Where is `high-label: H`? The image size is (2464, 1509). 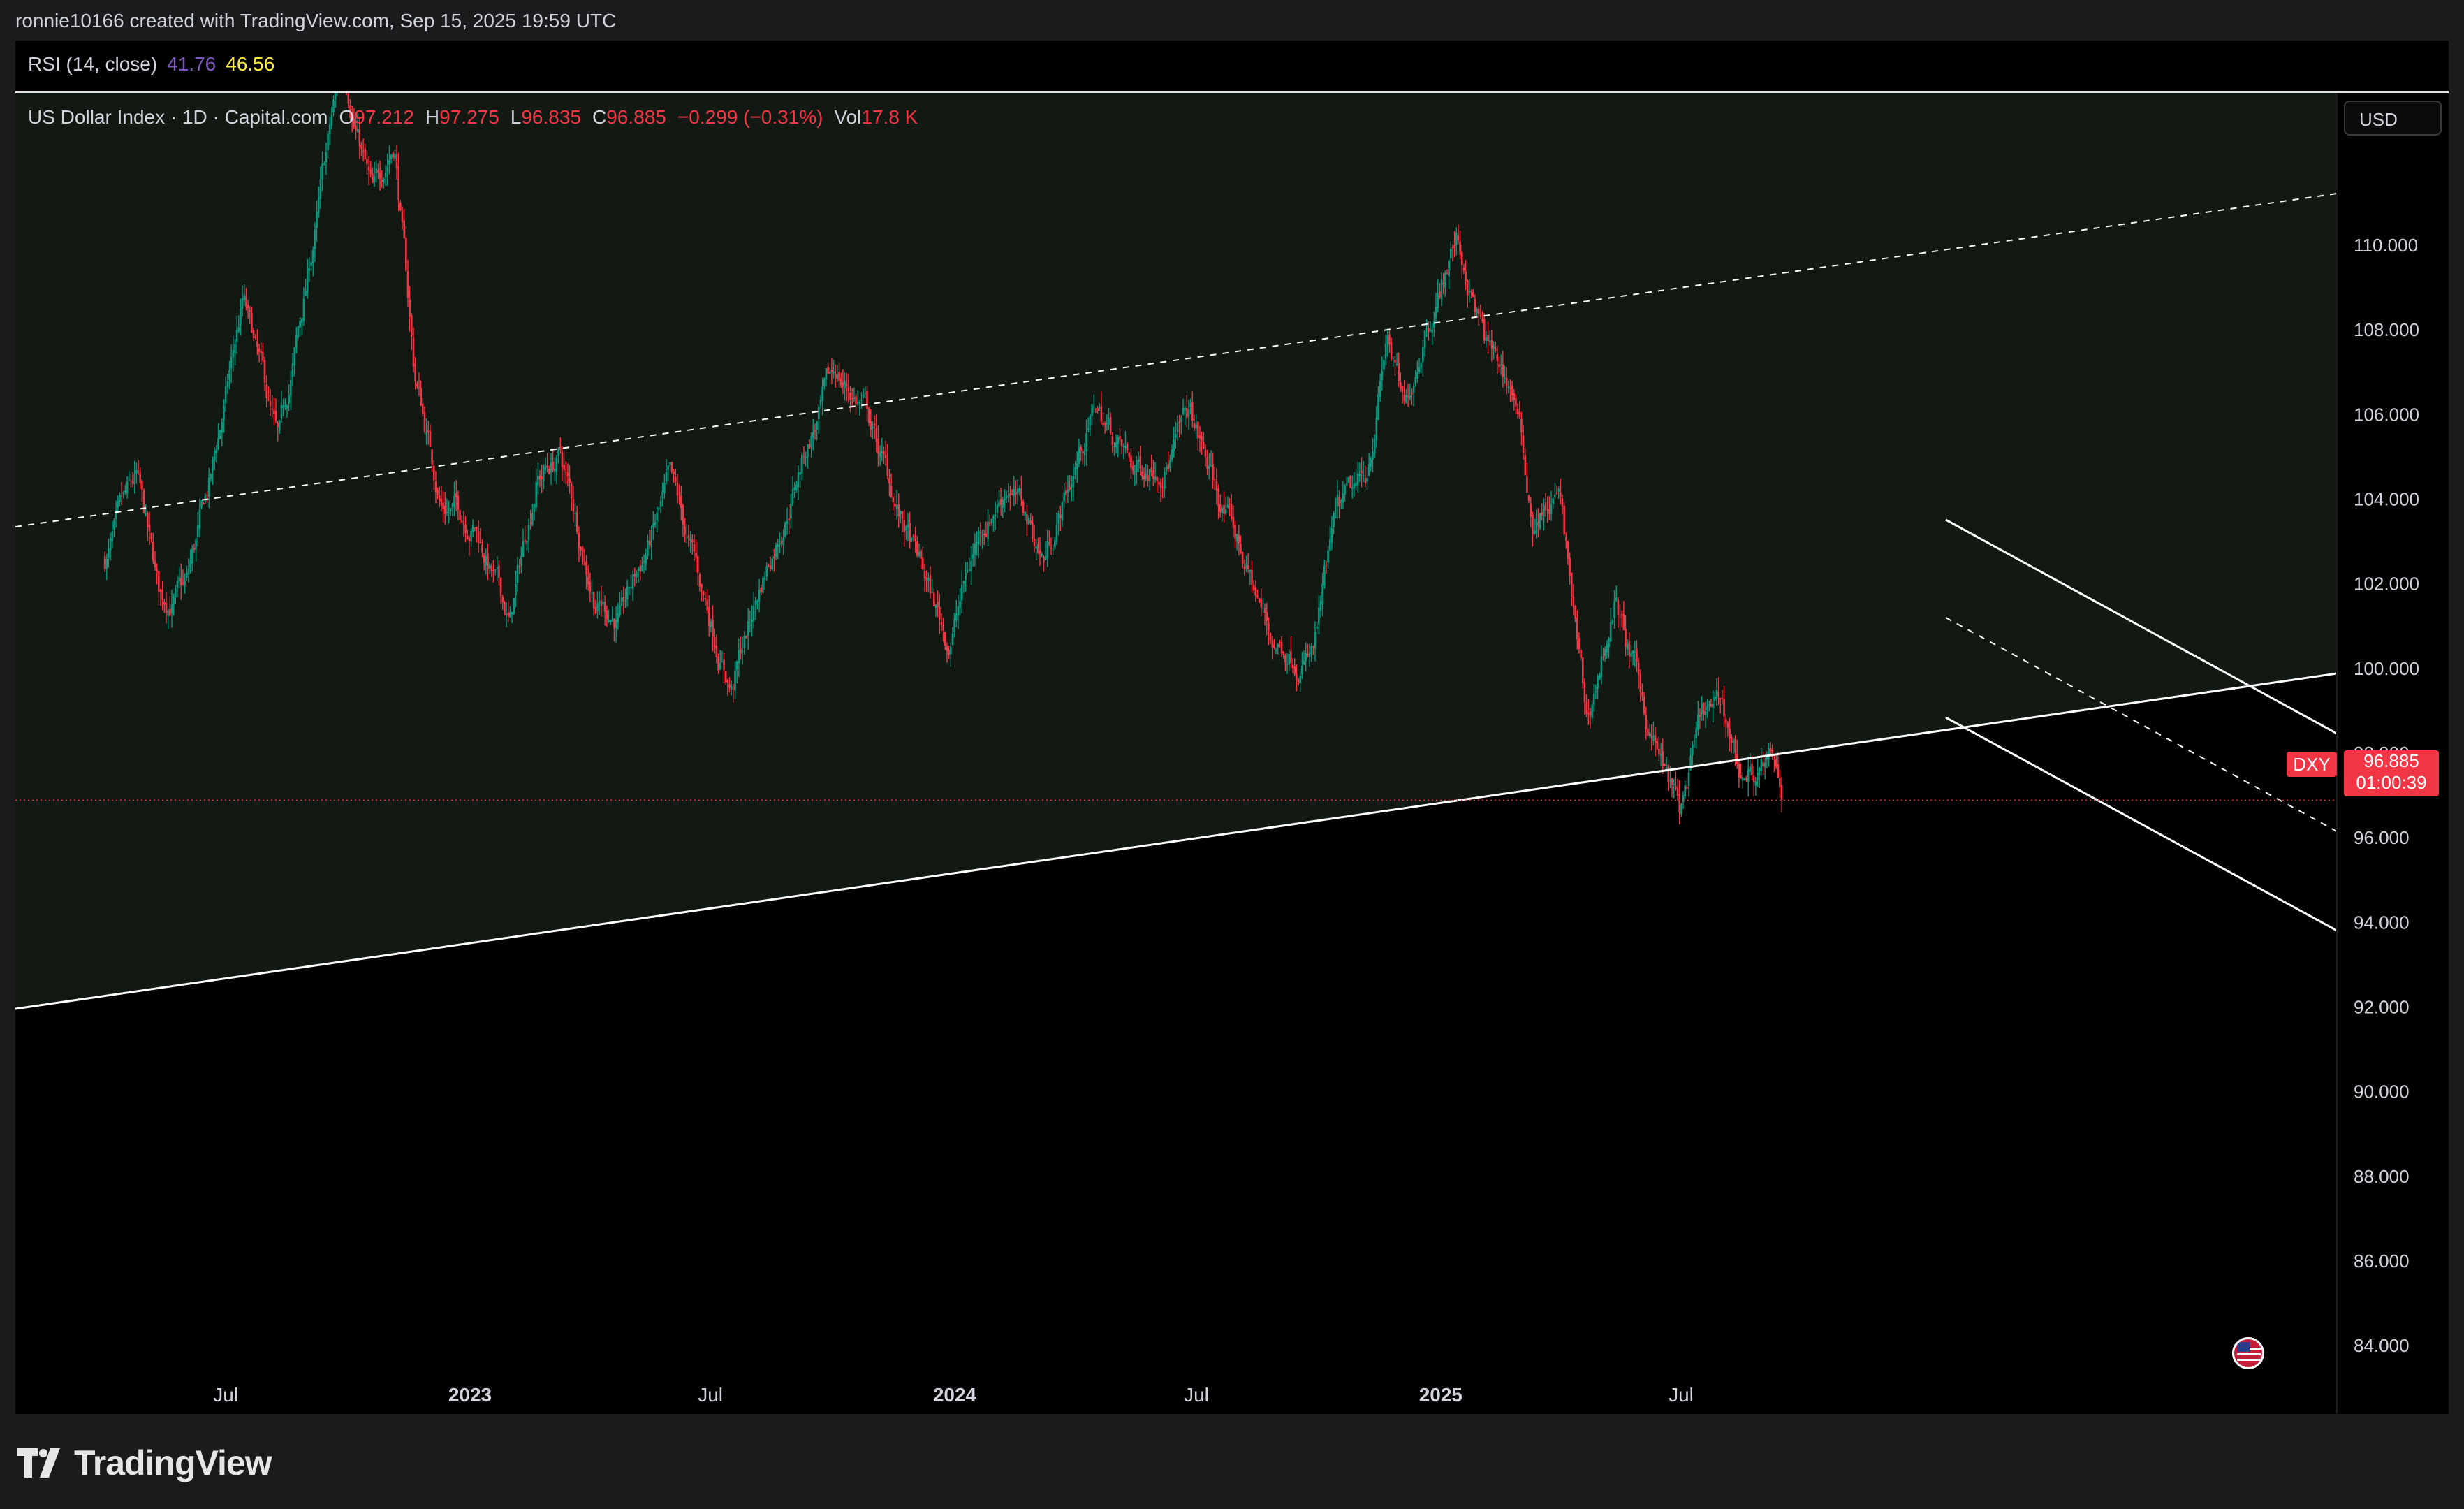 high-label: H is located at coordinates (432, 117).